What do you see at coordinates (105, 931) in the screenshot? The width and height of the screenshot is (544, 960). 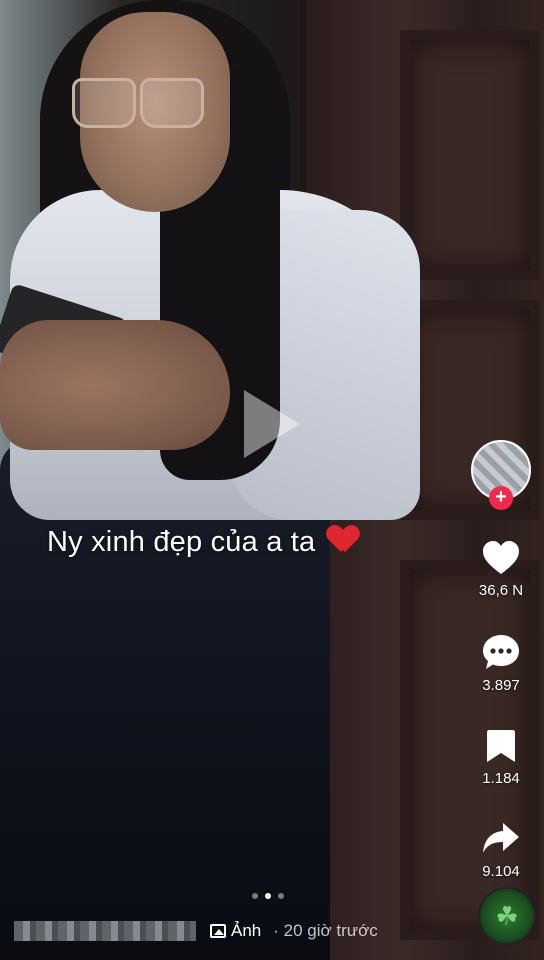 I see `blurred-username` at bounding box center [105, 931].